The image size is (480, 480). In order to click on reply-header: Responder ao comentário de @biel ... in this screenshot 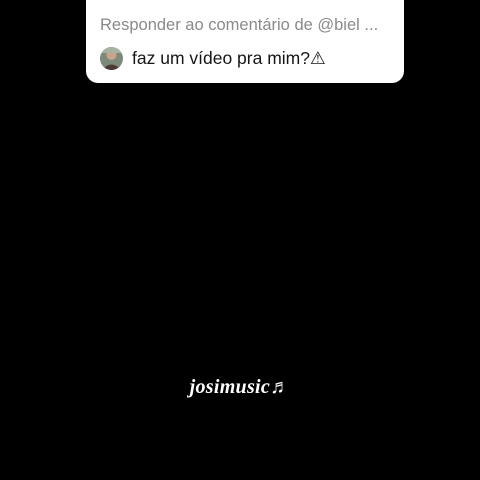, I will do `click(239, 25)`.